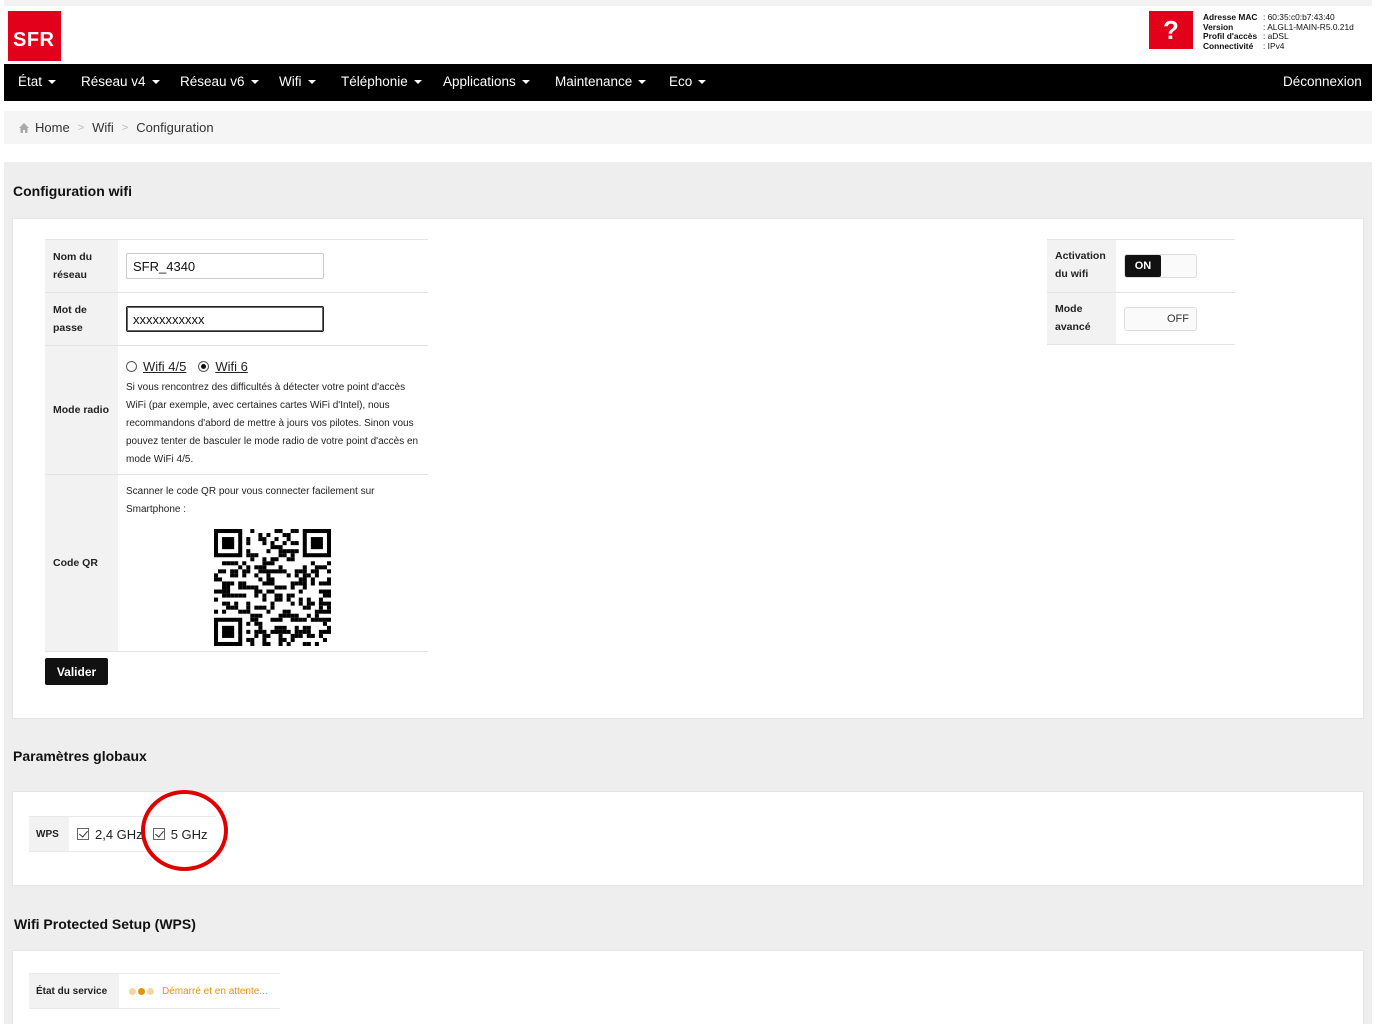  I want to click on logout-link: Déconnexion, so click(1322, 81).